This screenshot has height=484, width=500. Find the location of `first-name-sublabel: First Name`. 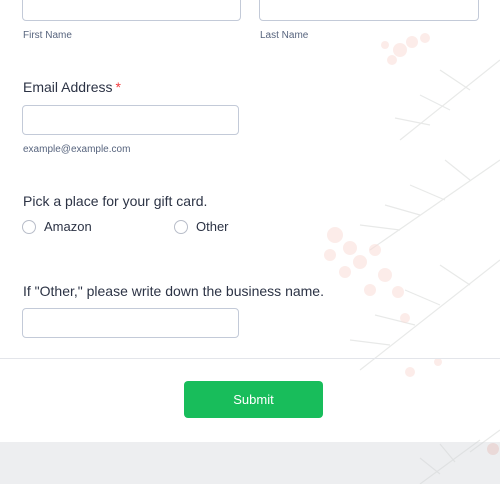

first-name-sublabel: First Name is located at coordinates (47, 35).